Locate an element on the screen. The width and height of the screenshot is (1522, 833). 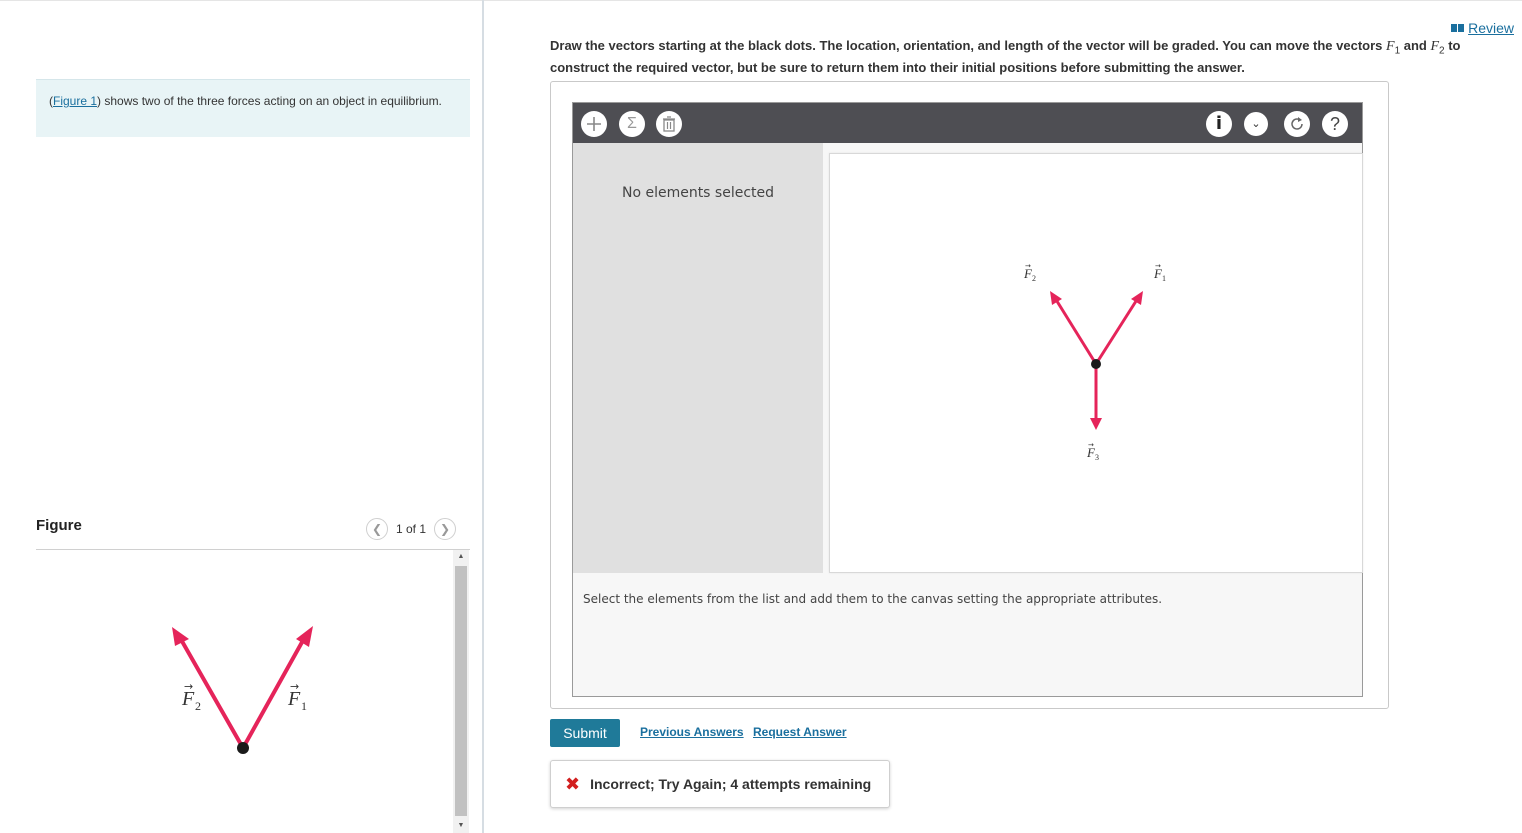
plus-icon is located at coordinates (594, 124).